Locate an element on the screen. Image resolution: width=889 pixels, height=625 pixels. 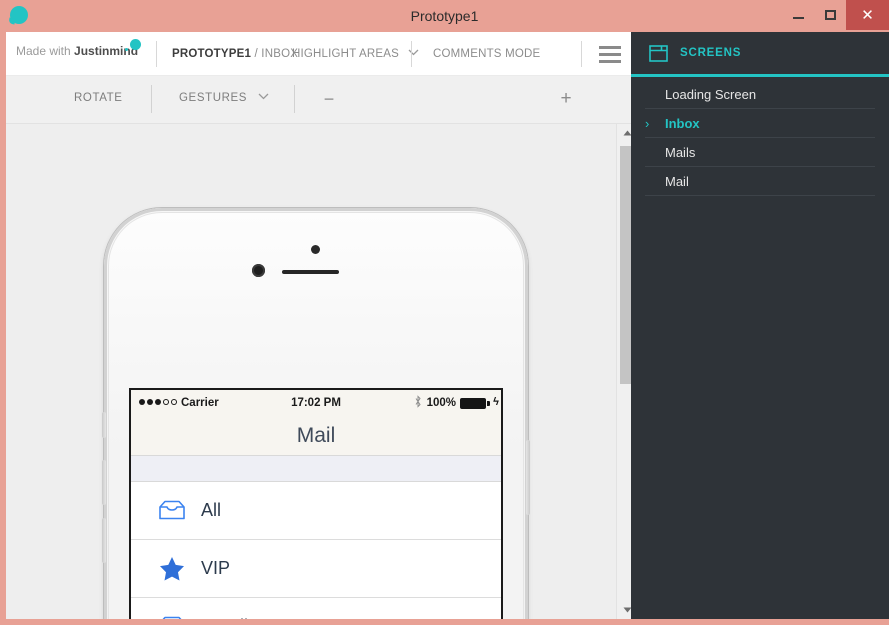
sidebar-item-label: Mail is located at coordinates (677, 181).